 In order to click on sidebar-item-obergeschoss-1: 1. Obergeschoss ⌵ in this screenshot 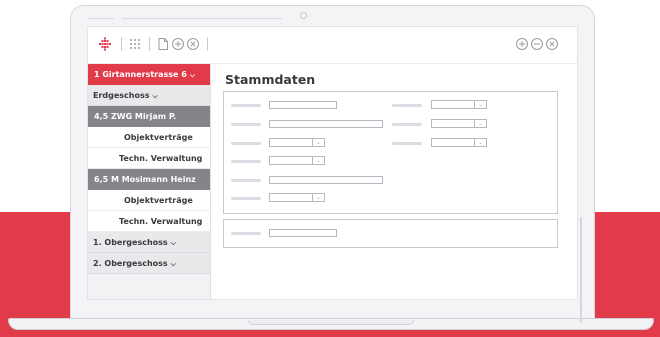, I will do `click(149, 242)`.